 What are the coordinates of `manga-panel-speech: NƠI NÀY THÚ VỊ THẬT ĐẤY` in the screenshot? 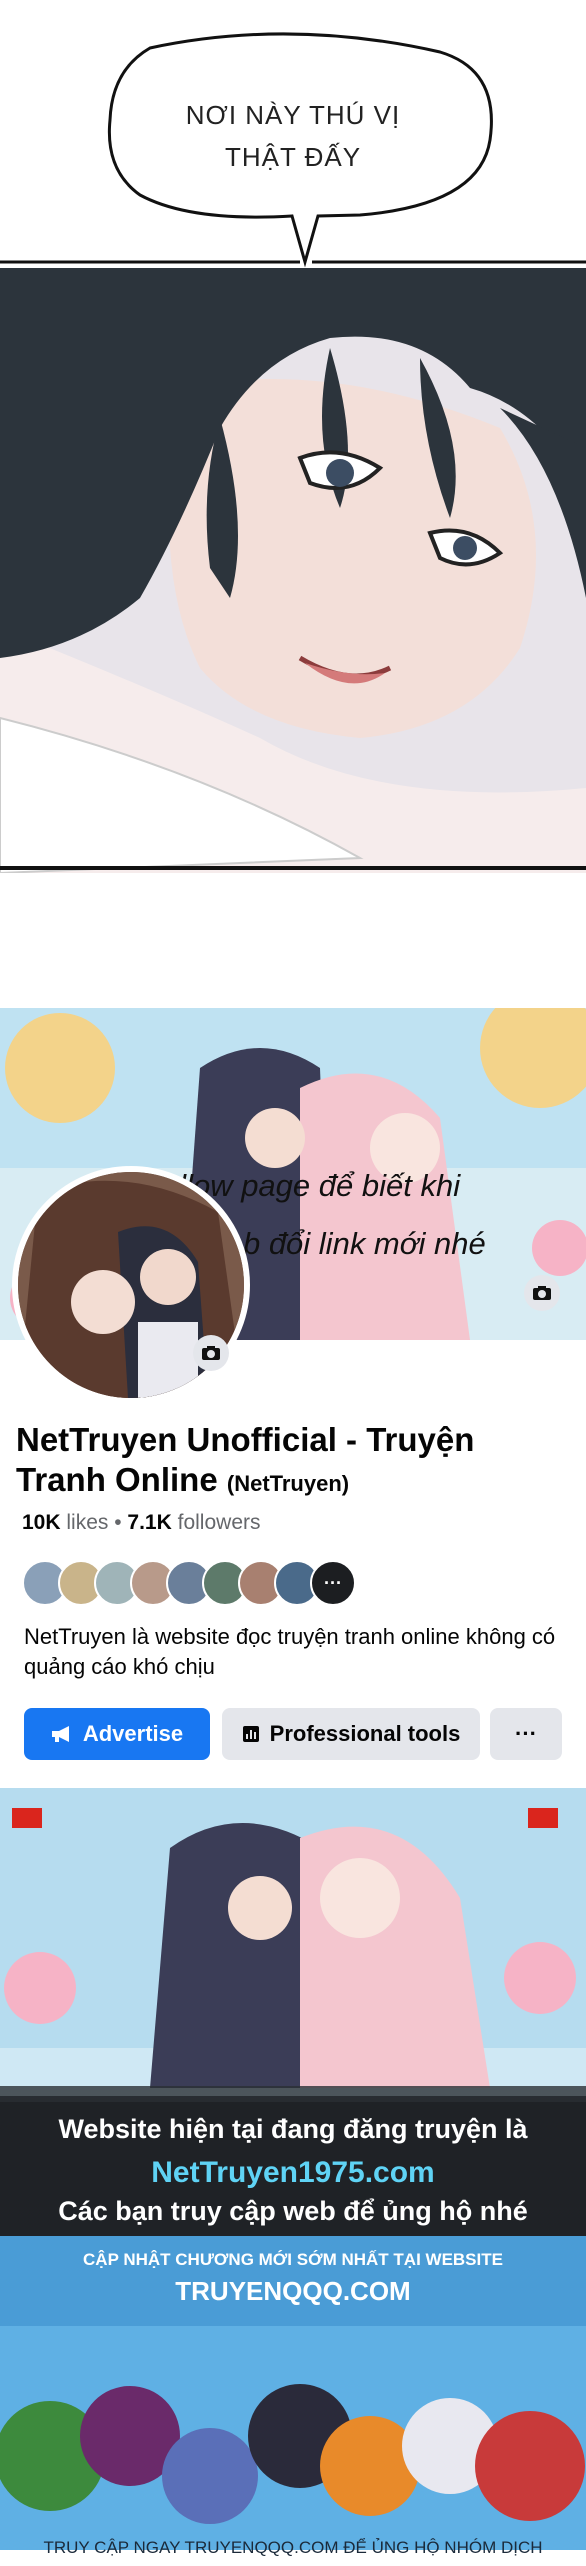 It's located at (293, 135).